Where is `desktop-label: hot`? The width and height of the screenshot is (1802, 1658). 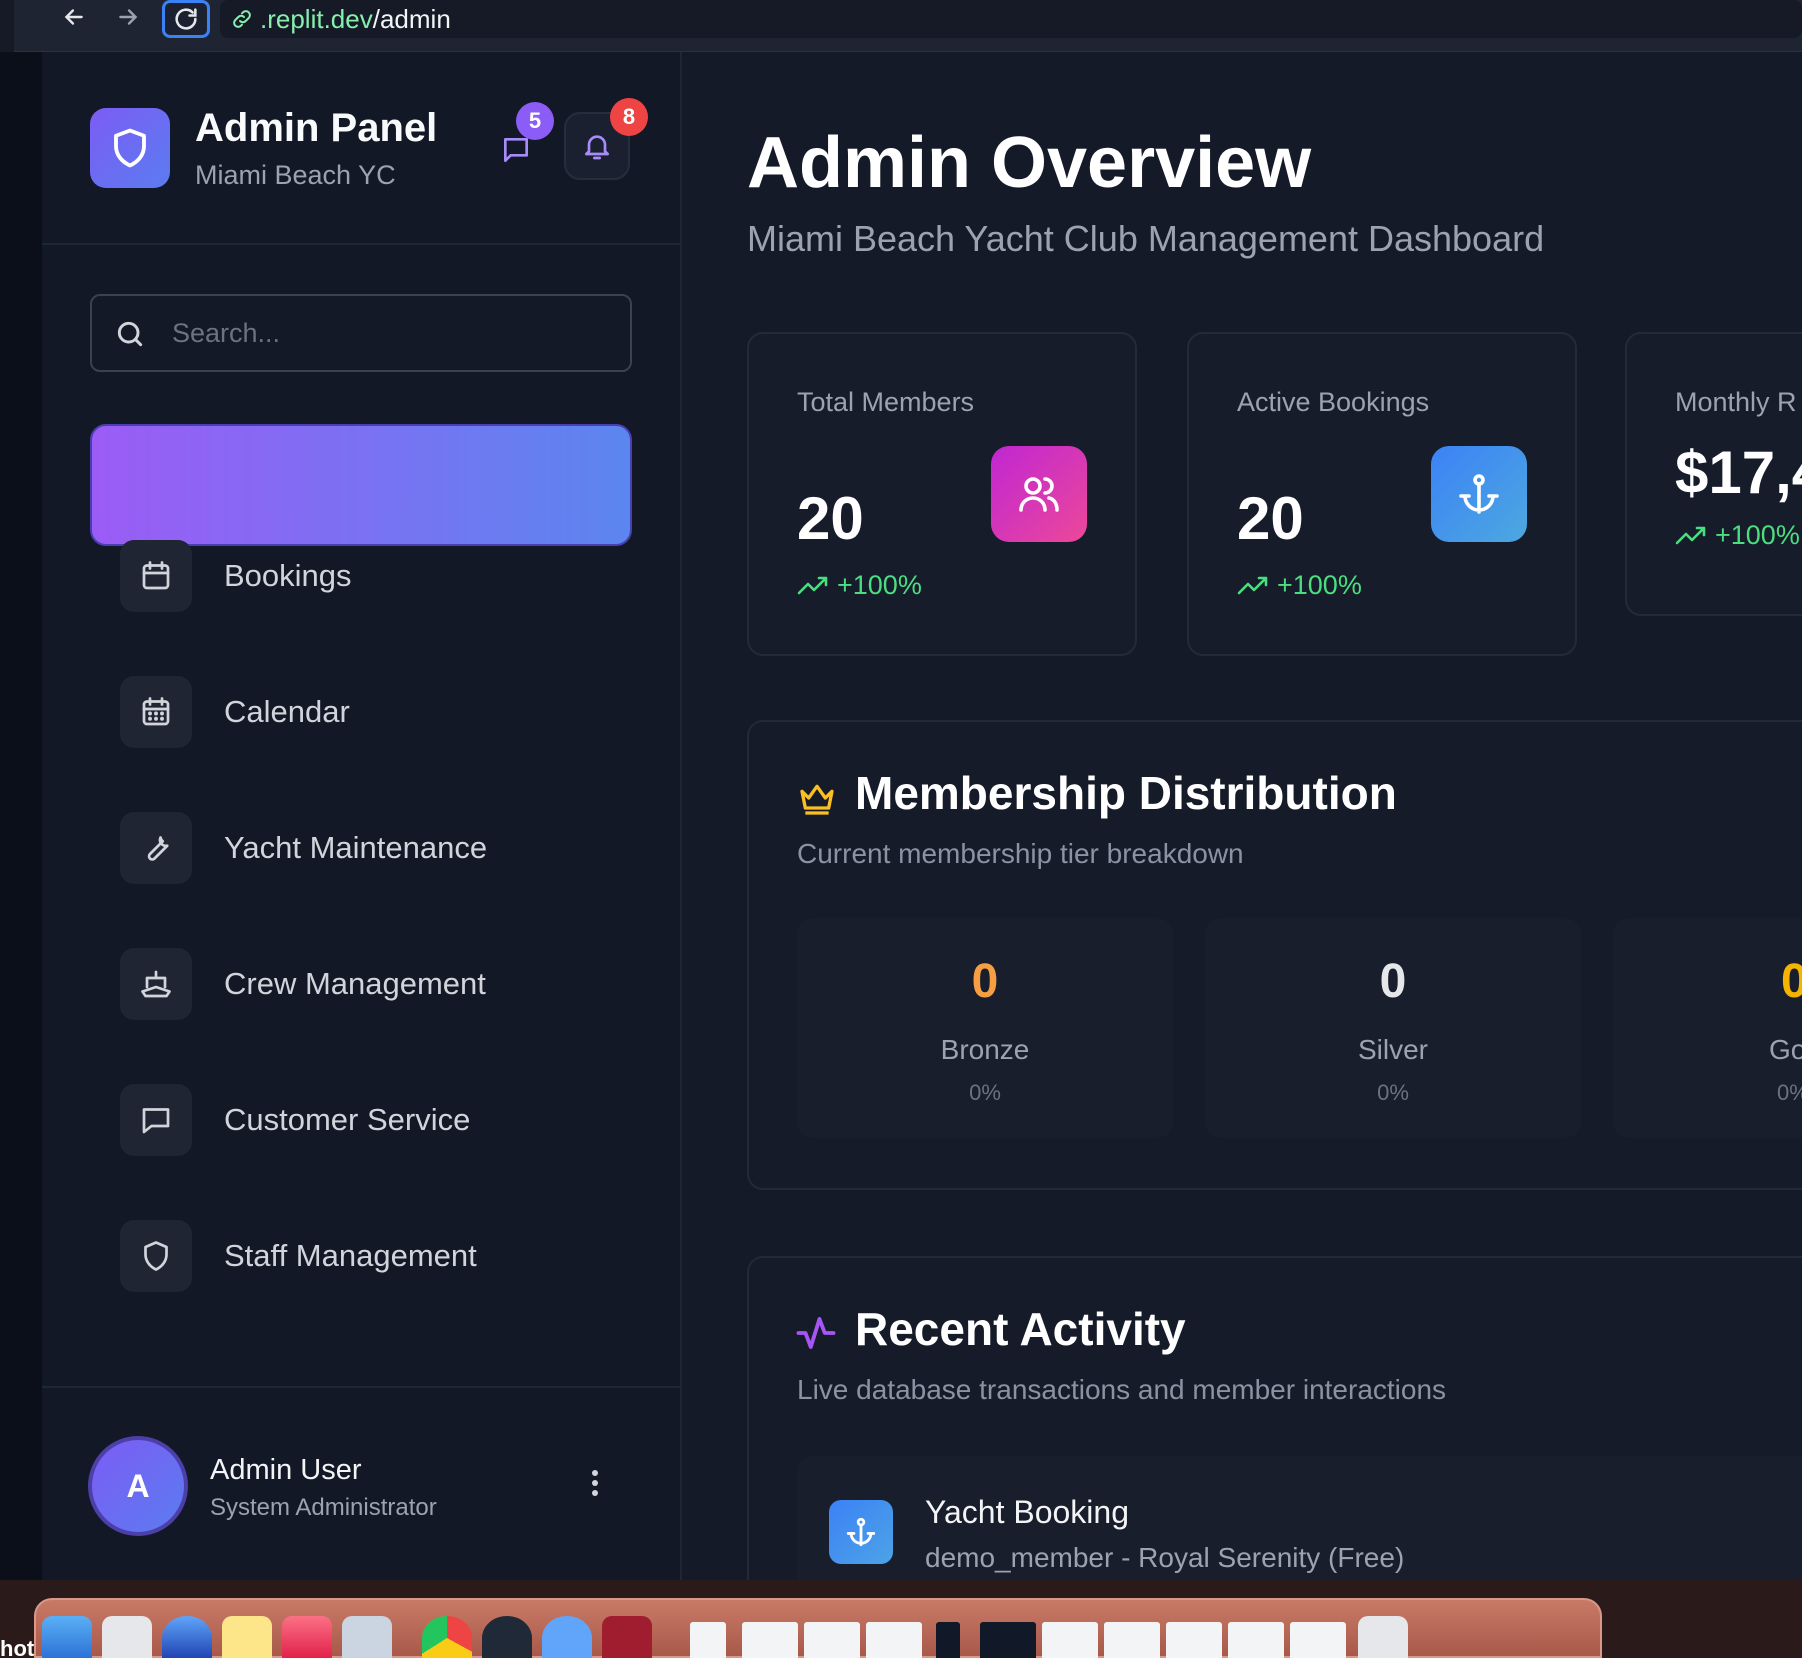
desktop-label: hot is located at coordinates (17, 1647).